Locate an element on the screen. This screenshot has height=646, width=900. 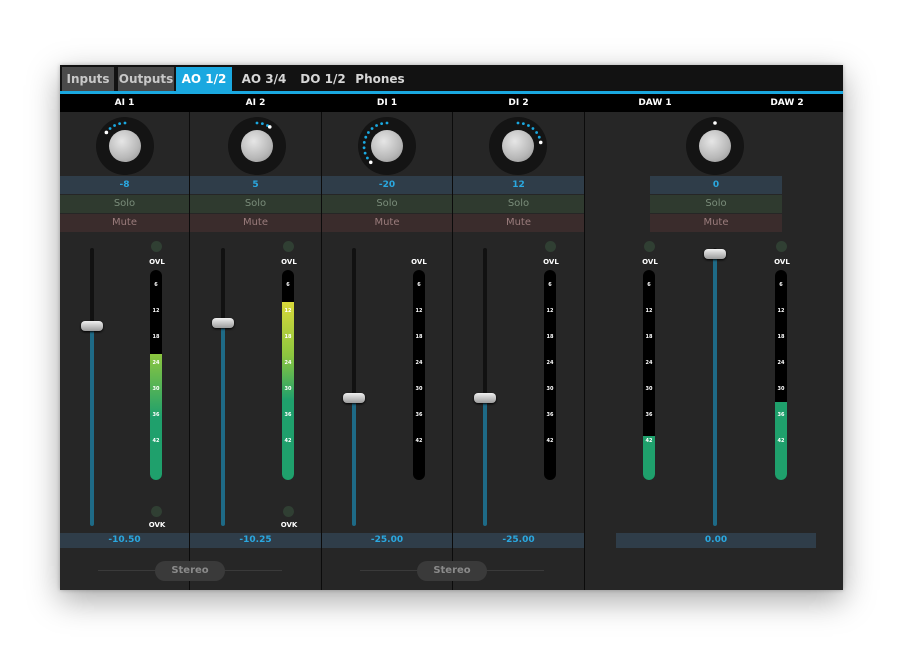
gain-knob-ai1 is located at coordinates (125, 146).